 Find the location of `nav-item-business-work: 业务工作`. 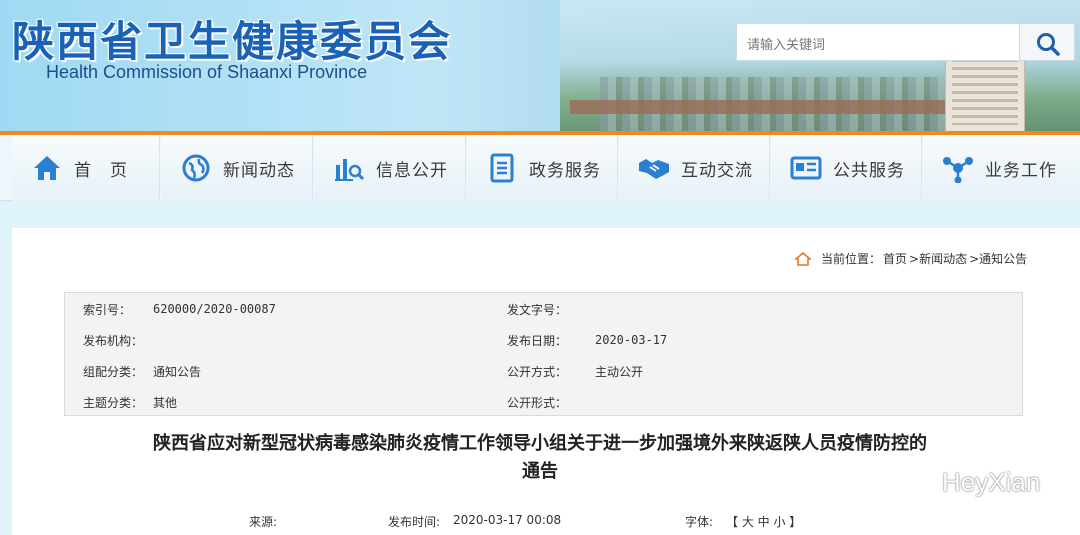

nav-item-business-work: 业务工作 is located at coordinates (1001, 168).